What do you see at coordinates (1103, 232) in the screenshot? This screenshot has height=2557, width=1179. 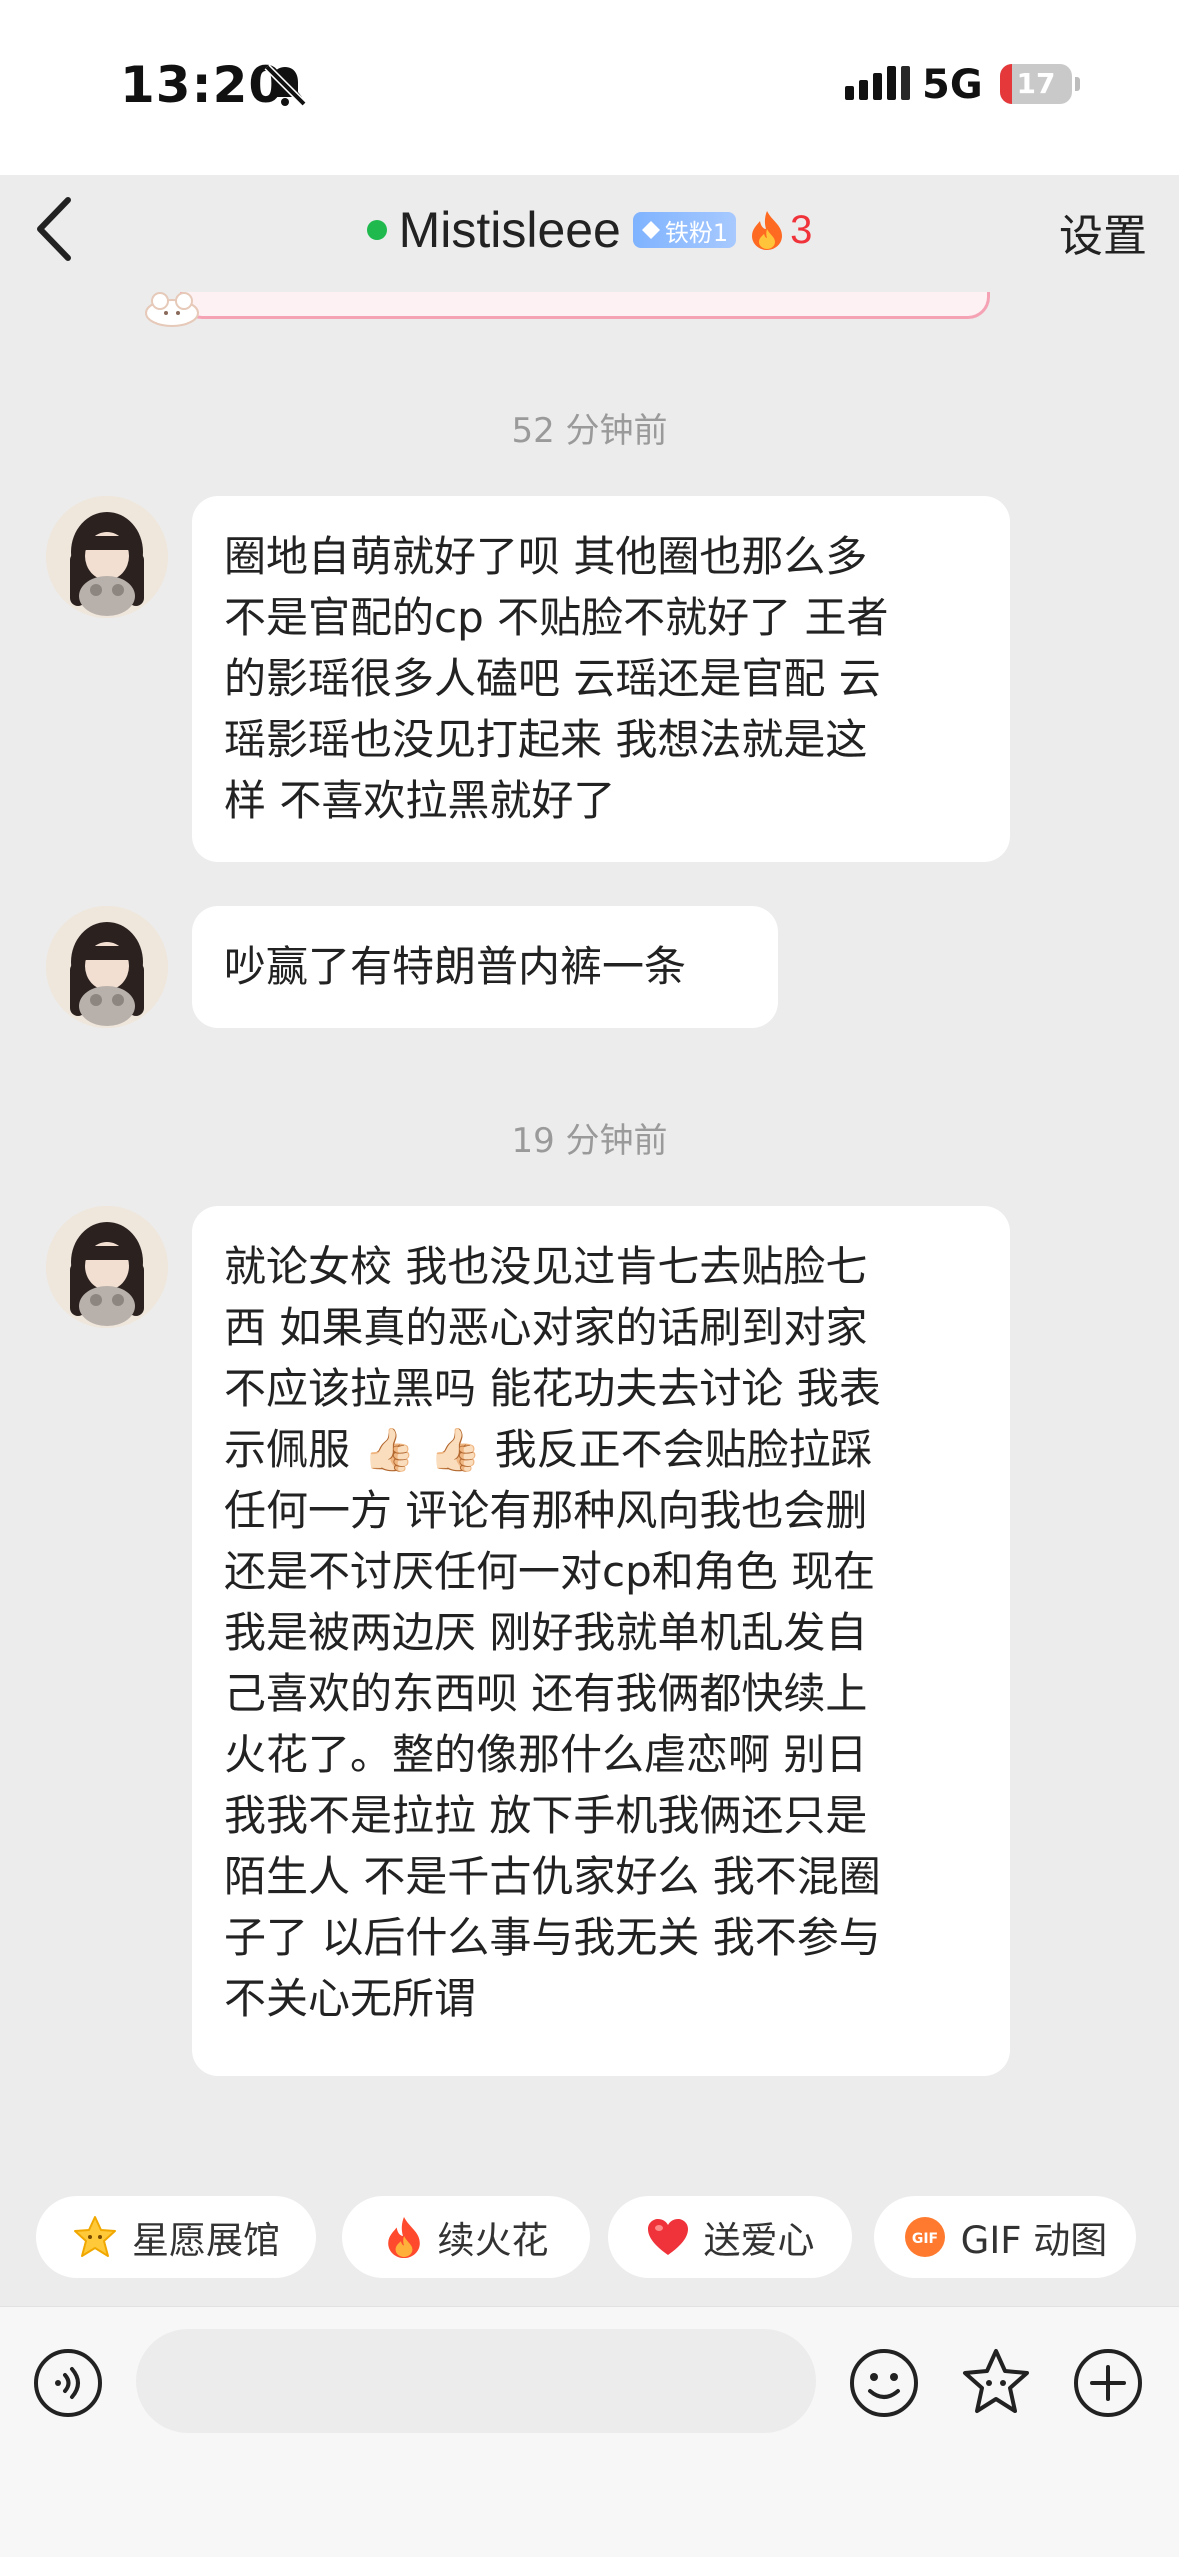 I see `settings-button: 设置` at bounding box center [1103, 232].